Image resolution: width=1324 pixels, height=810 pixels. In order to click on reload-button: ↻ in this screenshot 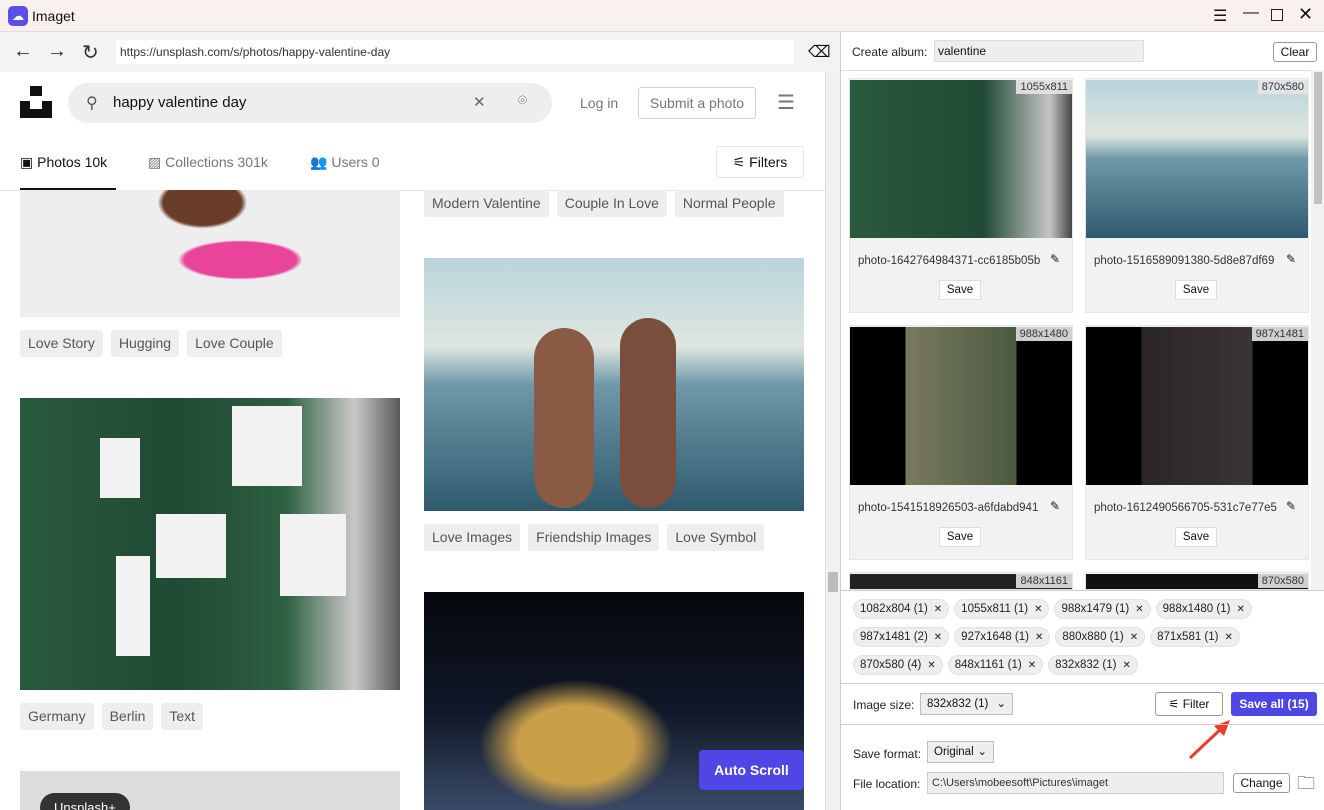, I will do `click(90, 52)`.